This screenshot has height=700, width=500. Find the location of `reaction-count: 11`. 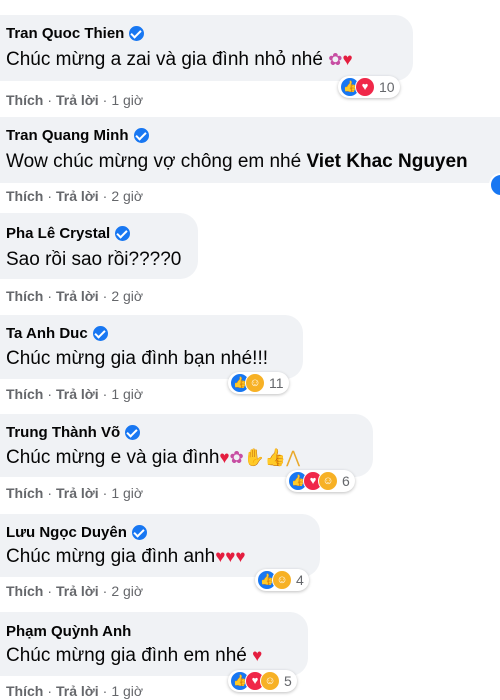

reaction-count: 11 is located at coordinates (276, 383).